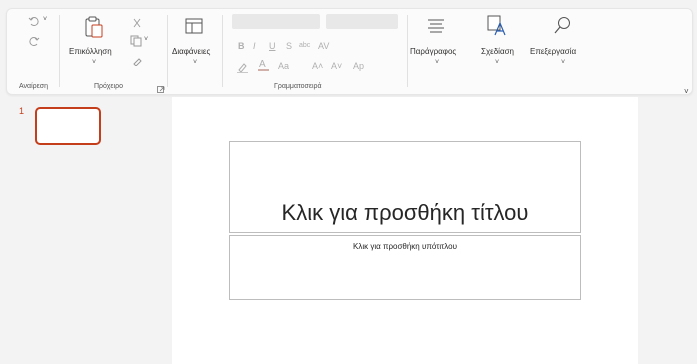  What do you see at coordinates (254, 46) in the screenshot?
I see `italic-button: I` at bounding box center [254, 46].